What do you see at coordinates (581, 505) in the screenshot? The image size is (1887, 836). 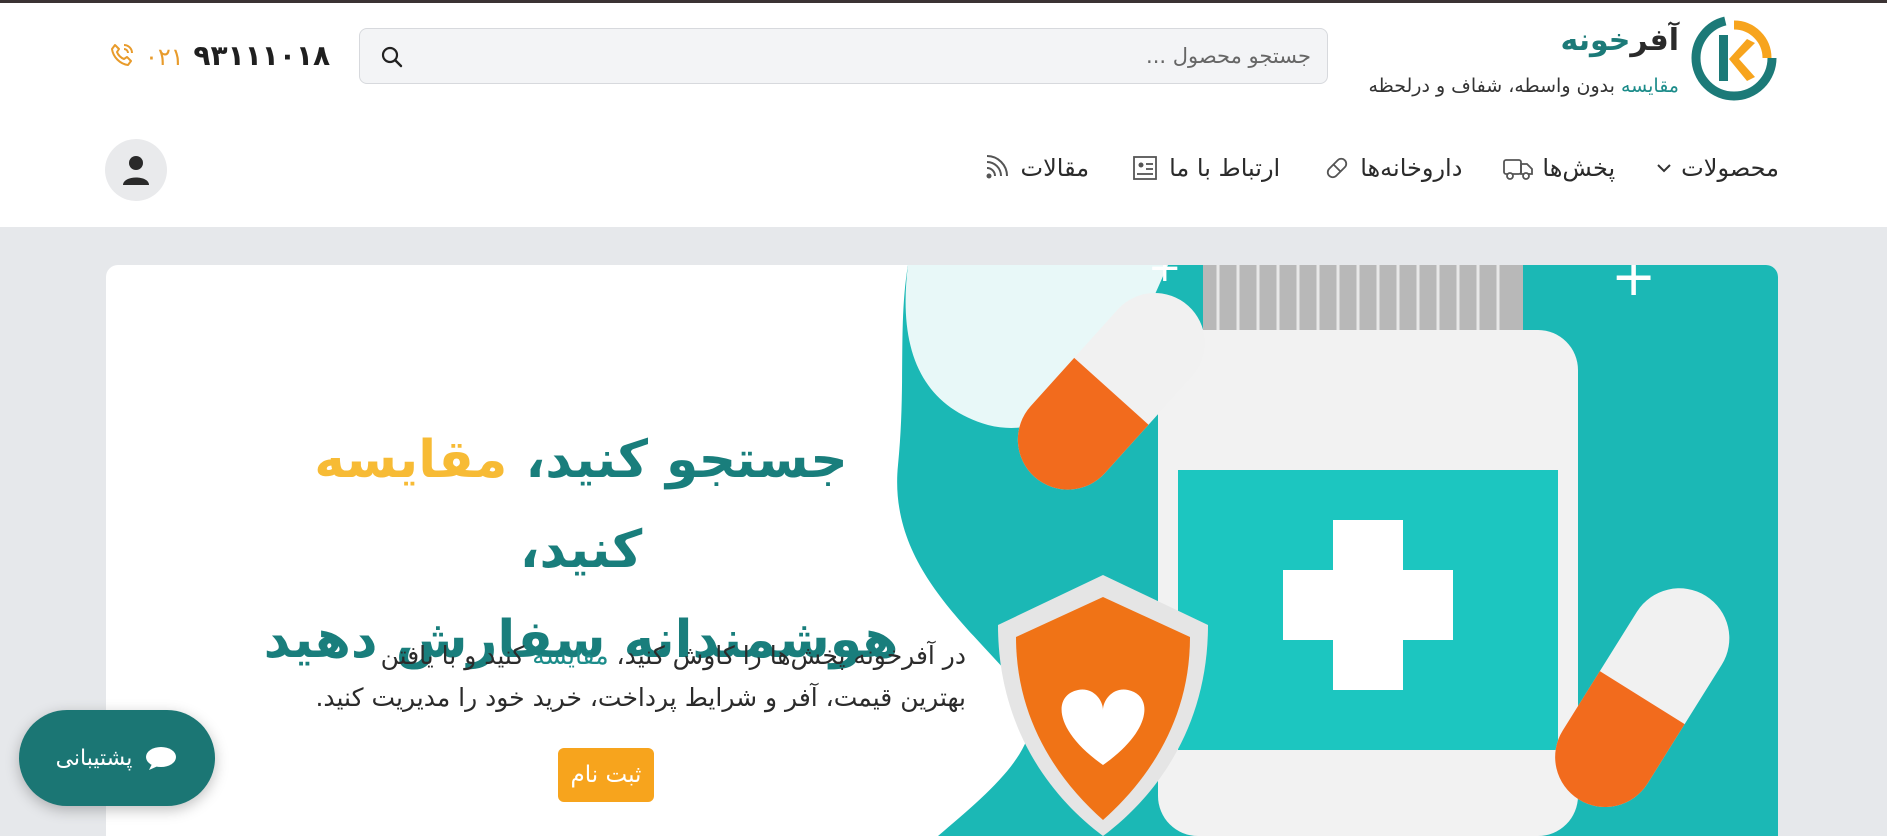 I see `headline-line-1: جستجو کنید، مقایسه کنید،` at bounding box center [581, 505].